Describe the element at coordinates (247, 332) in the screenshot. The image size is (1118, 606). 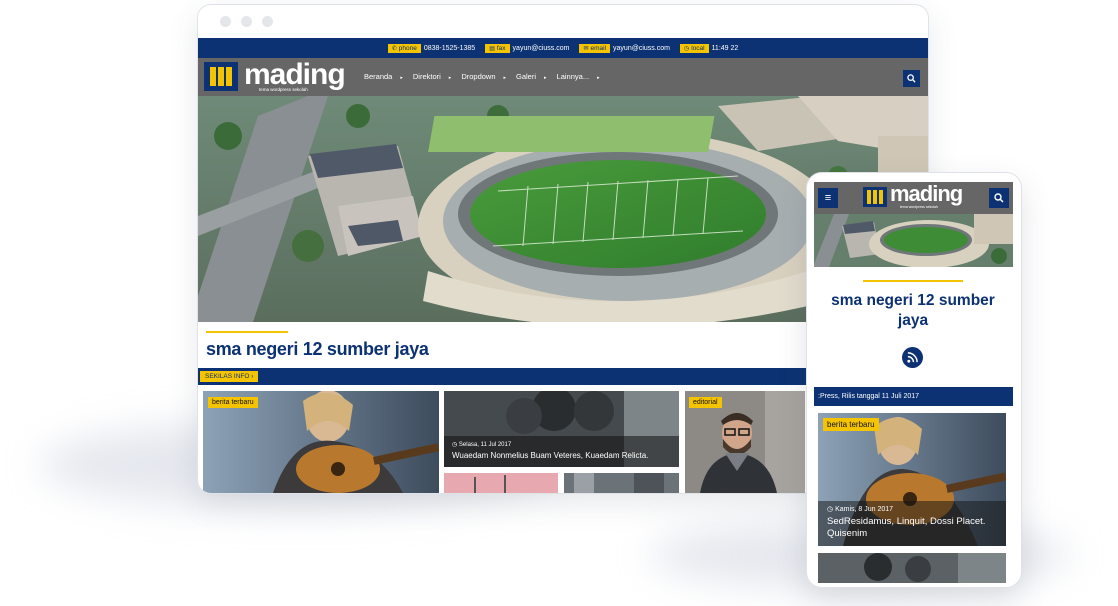
I see `title-accent-line` at that location.